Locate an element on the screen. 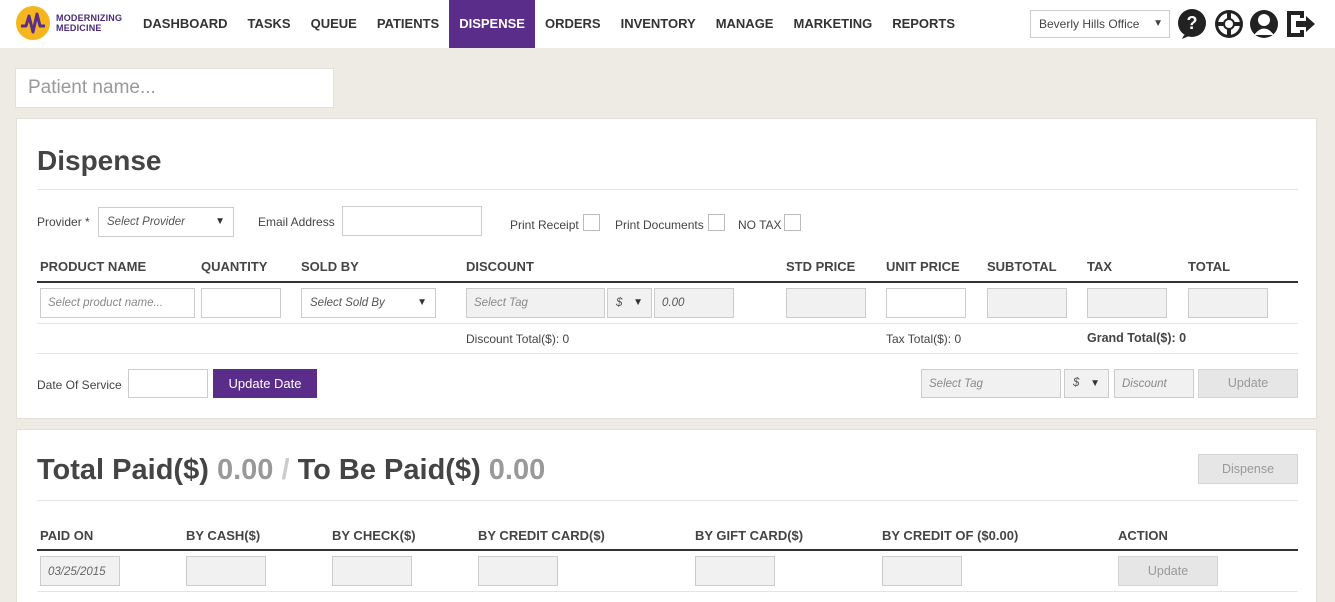  help-icon: ? is located at coordinates (1192, 24).